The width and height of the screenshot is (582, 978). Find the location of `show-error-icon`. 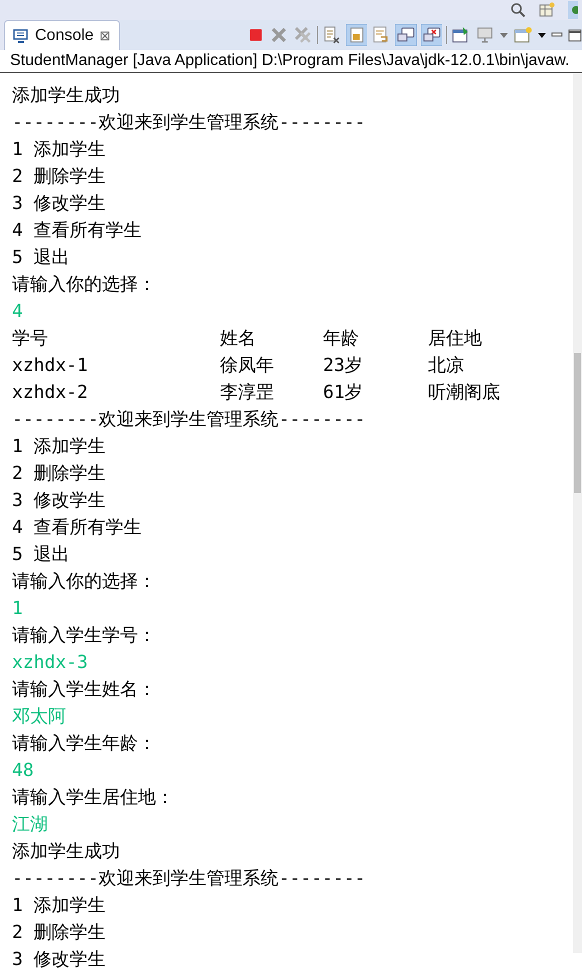

show-error-icon is located at coordinates (431, 35).